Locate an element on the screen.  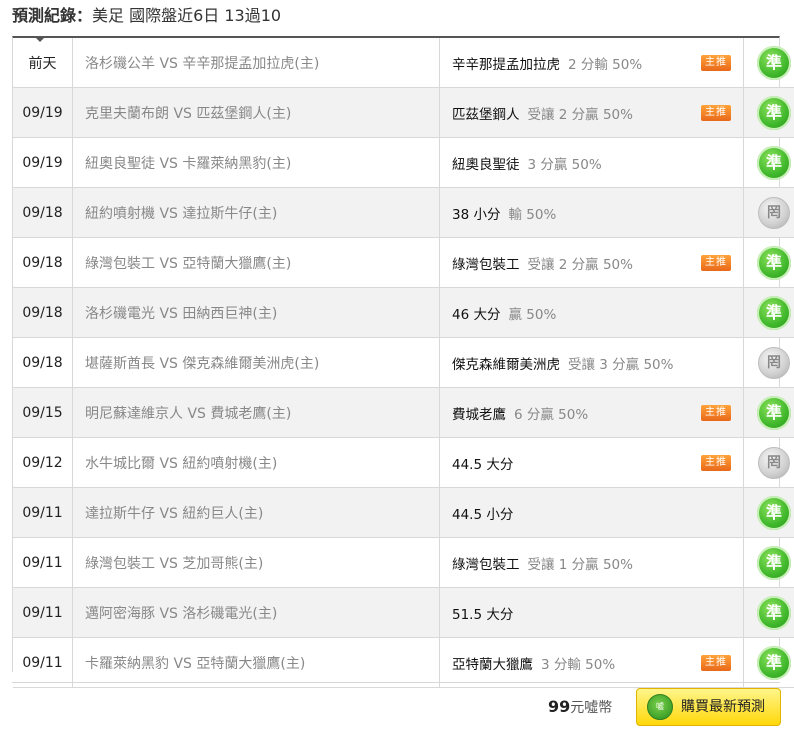
table-row: 09/18 紐約噴射機 VS 達拉斯牛仔(主) 38 小分輸 50% 罔 is located at coordinates (403, 212).